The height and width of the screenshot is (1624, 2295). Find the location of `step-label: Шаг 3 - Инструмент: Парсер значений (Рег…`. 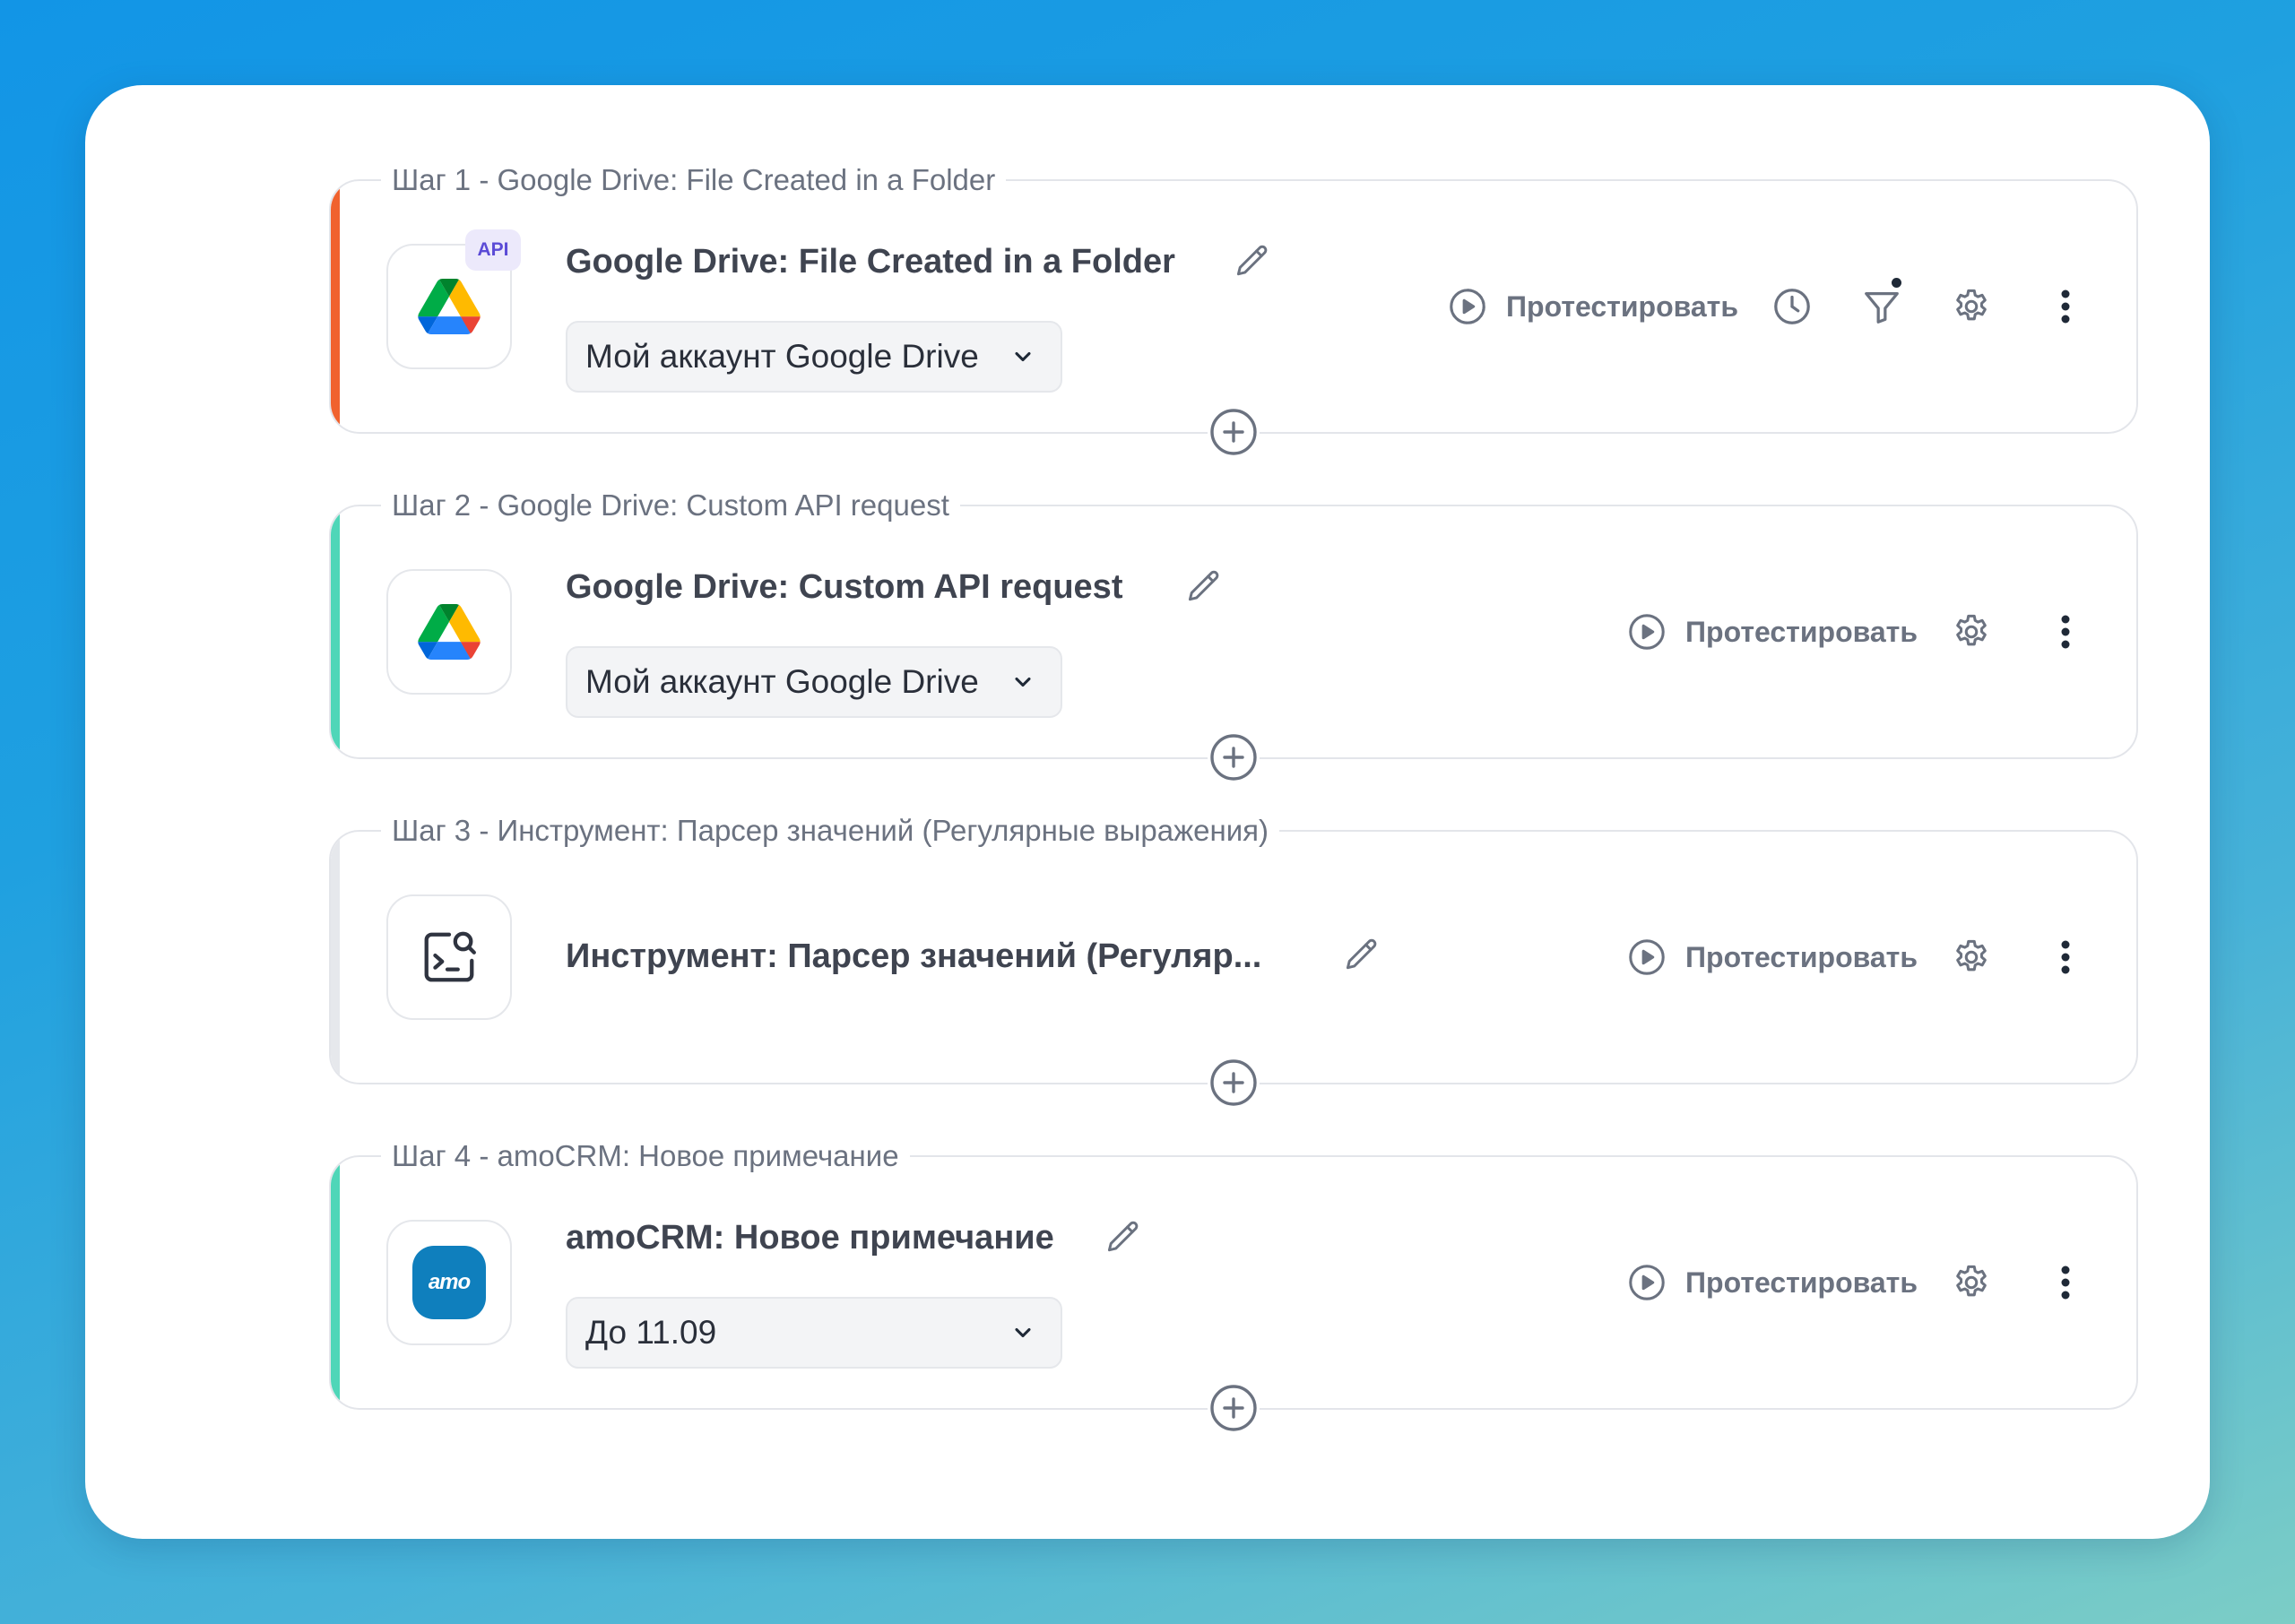

step-label: Шаг 3 - Инструмент: Парсер значений (Рег… is located at coordinates (831, 831).